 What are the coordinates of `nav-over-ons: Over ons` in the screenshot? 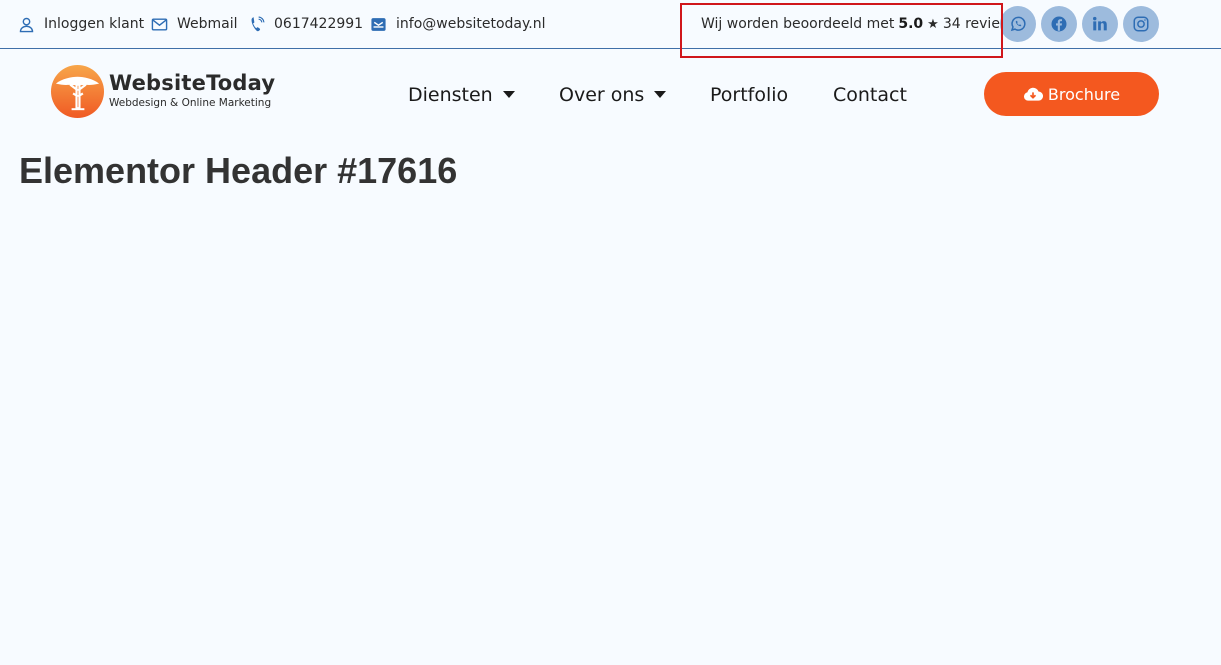 It's located at (613, 95).